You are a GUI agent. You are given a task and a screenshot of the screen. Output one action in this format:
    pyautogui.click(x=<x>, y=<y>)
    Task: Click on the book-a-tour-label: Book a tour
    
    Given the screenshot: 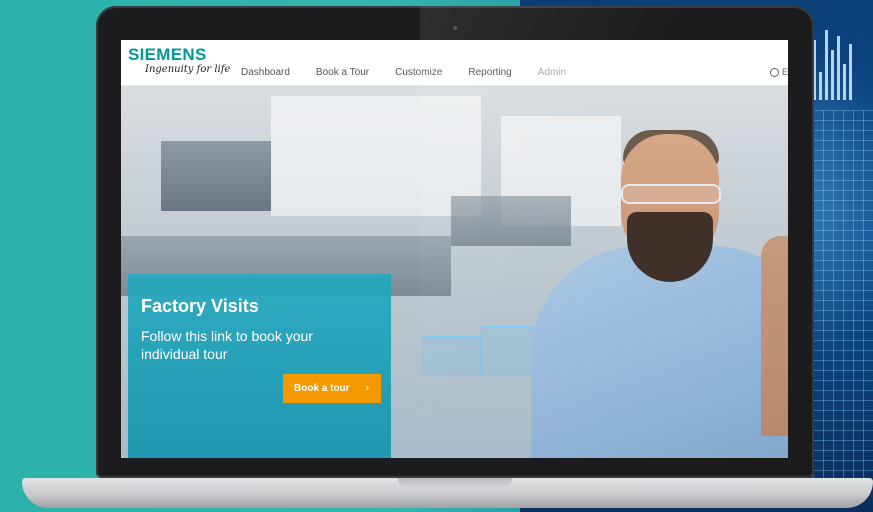 What is the action you would take?
    pyautogui.click(x=322, y=388)
    